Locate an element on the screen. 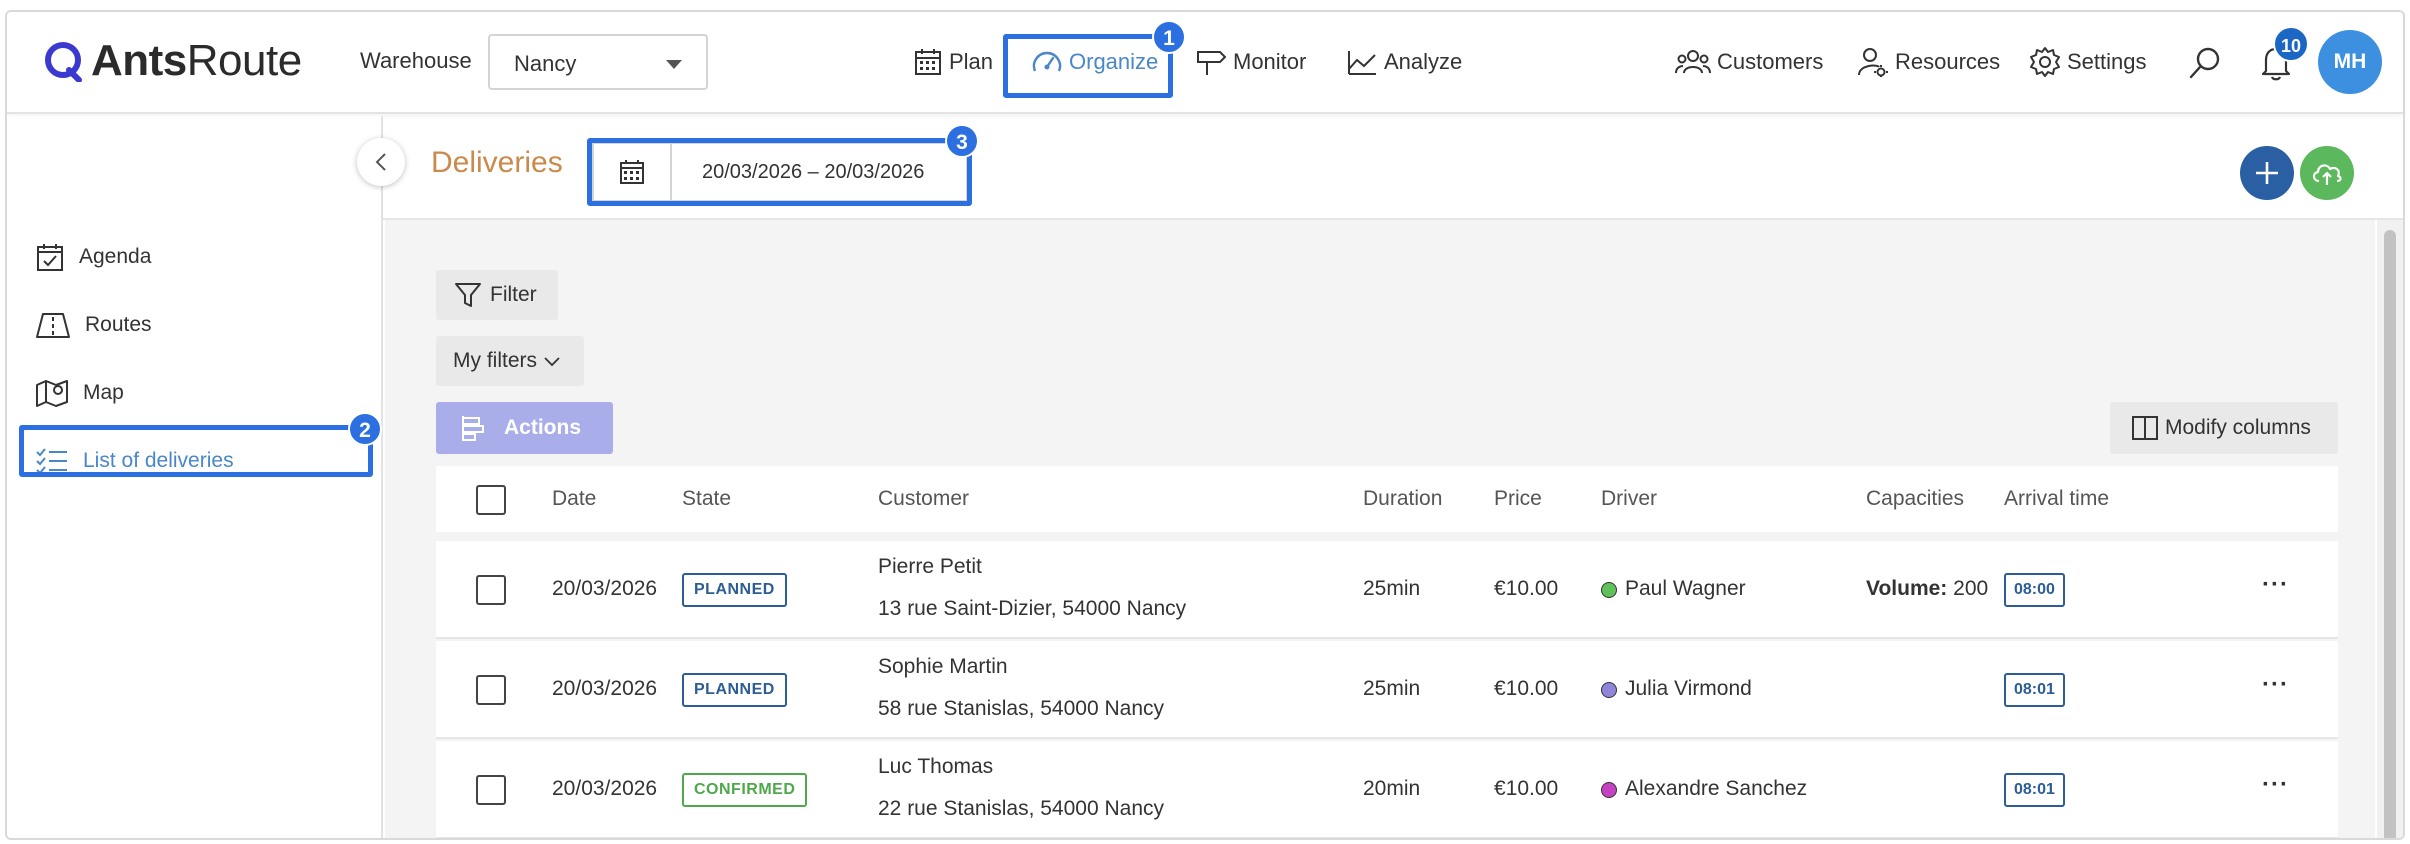  chevron-down-icon is located at coordinates (552, 362).